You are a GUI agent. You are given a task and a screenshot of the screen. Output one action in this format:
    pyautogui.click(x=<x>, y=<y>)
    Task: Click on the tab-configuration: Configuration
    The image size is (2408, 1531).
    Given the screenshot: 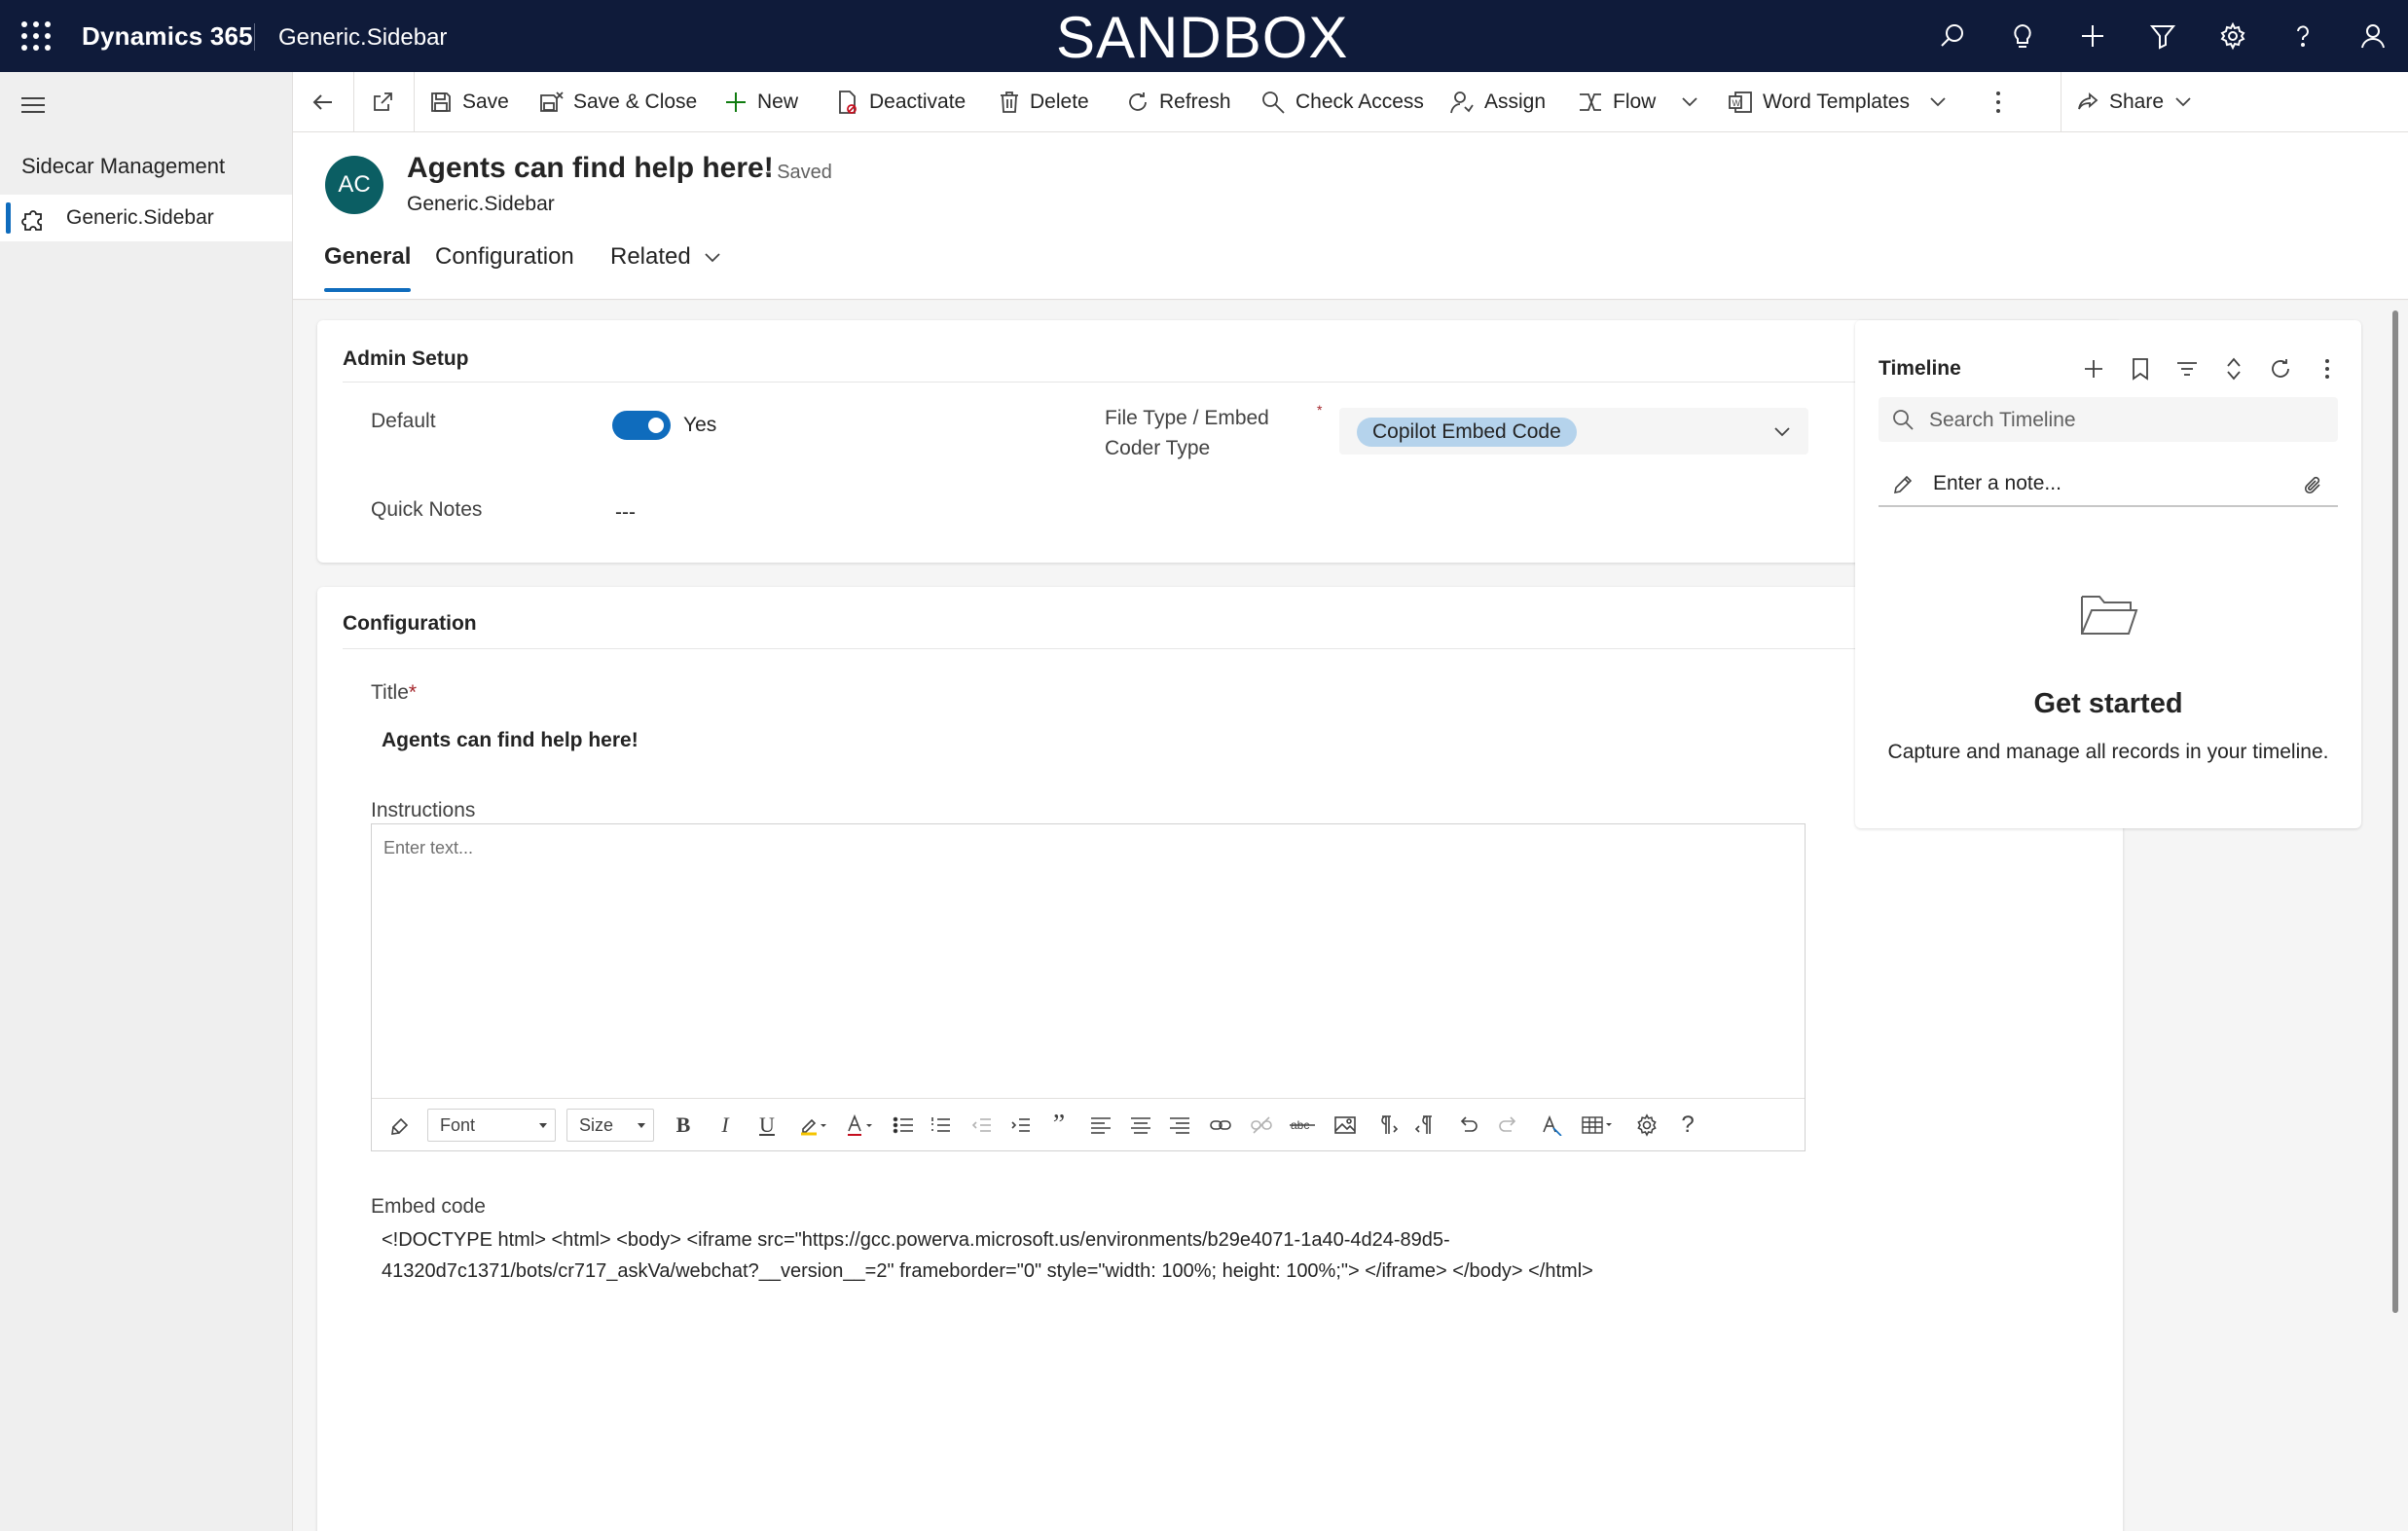 What is the action you would take?
    pyautogui.click(x=504, y=266)
    